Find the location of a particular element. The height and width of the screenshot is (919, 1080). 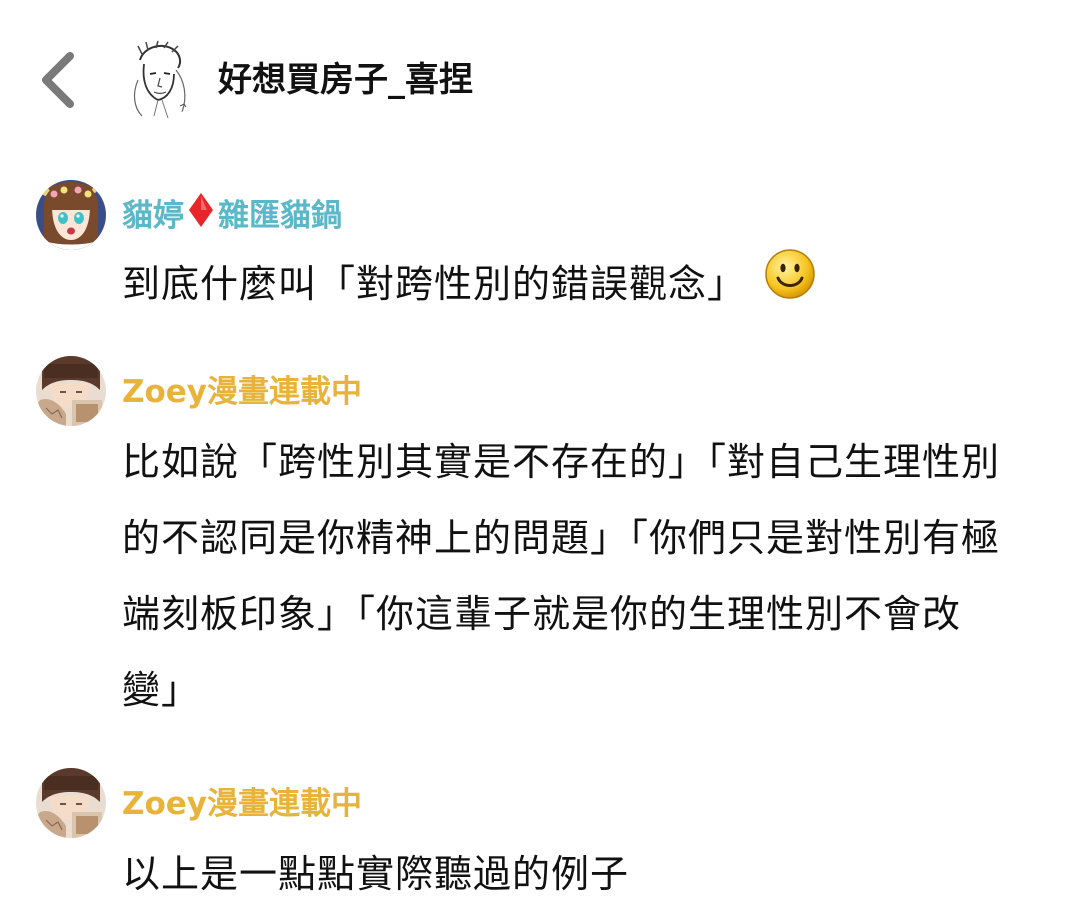

anime-girl-avatar-image is located at coordinates (71, 215).